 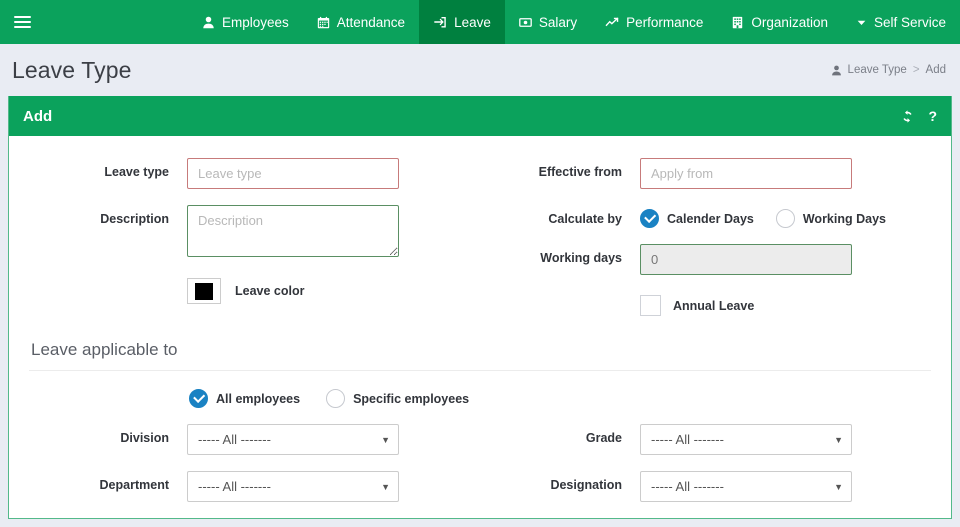 I want to click on field-designation: Designation ----- All ------- ▼, so click(x=706, y=486).